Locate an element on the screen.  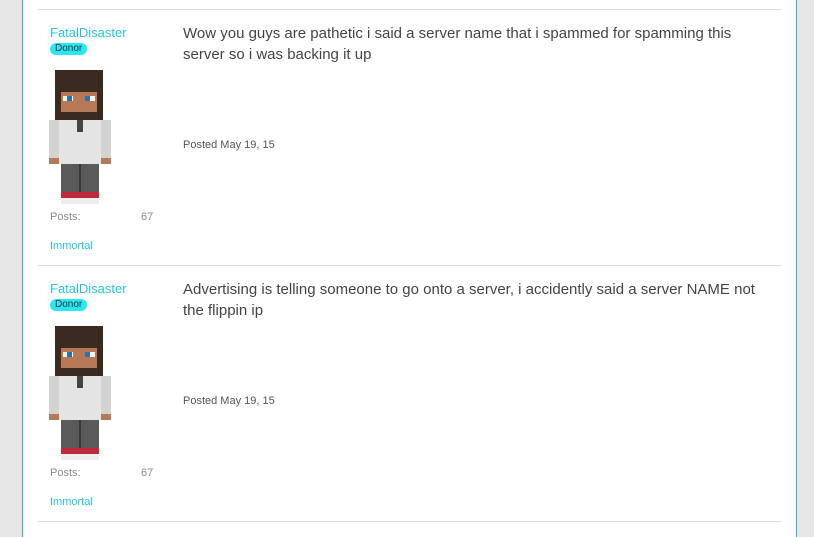
post-divider is located at coordinates (409, 521).